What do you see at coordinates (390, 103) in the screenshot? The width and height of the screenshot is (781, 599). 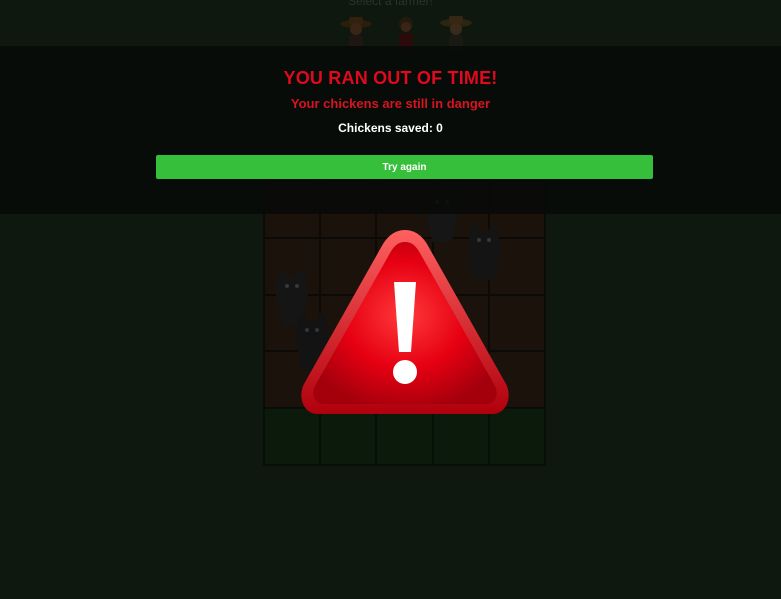 I see `game-over-subtitle: Your chickens are still in danger` at bounding box center [390, 103].